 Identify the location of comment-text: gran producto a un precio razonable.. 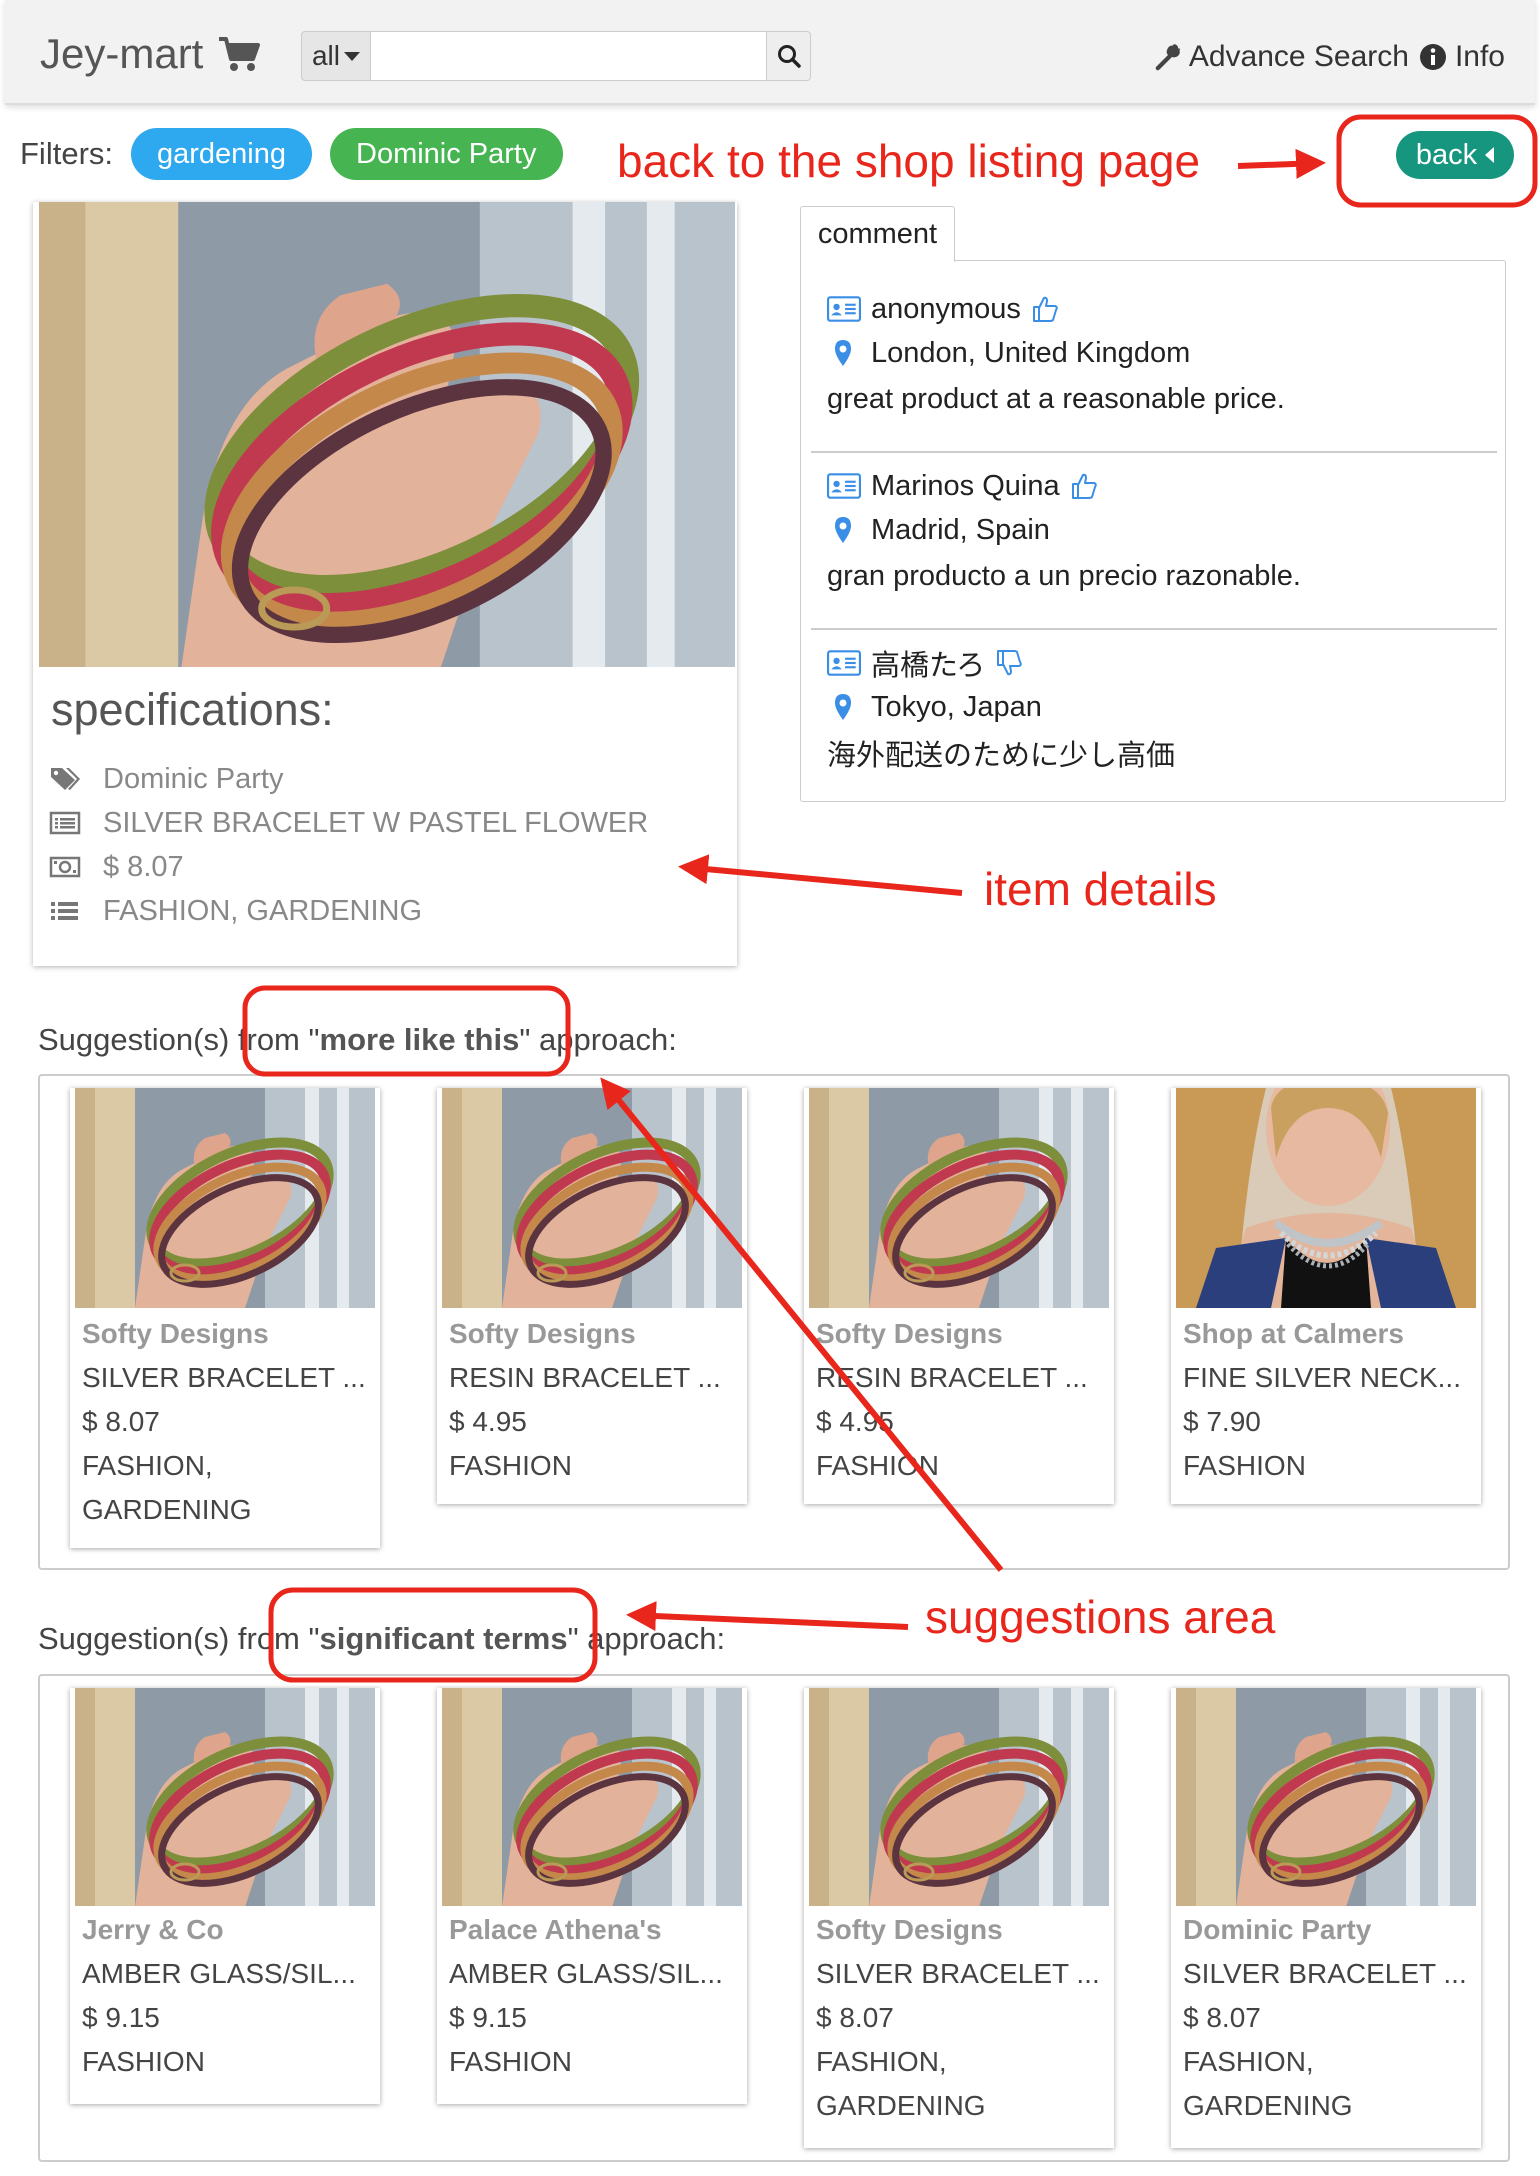
(1064, 575).